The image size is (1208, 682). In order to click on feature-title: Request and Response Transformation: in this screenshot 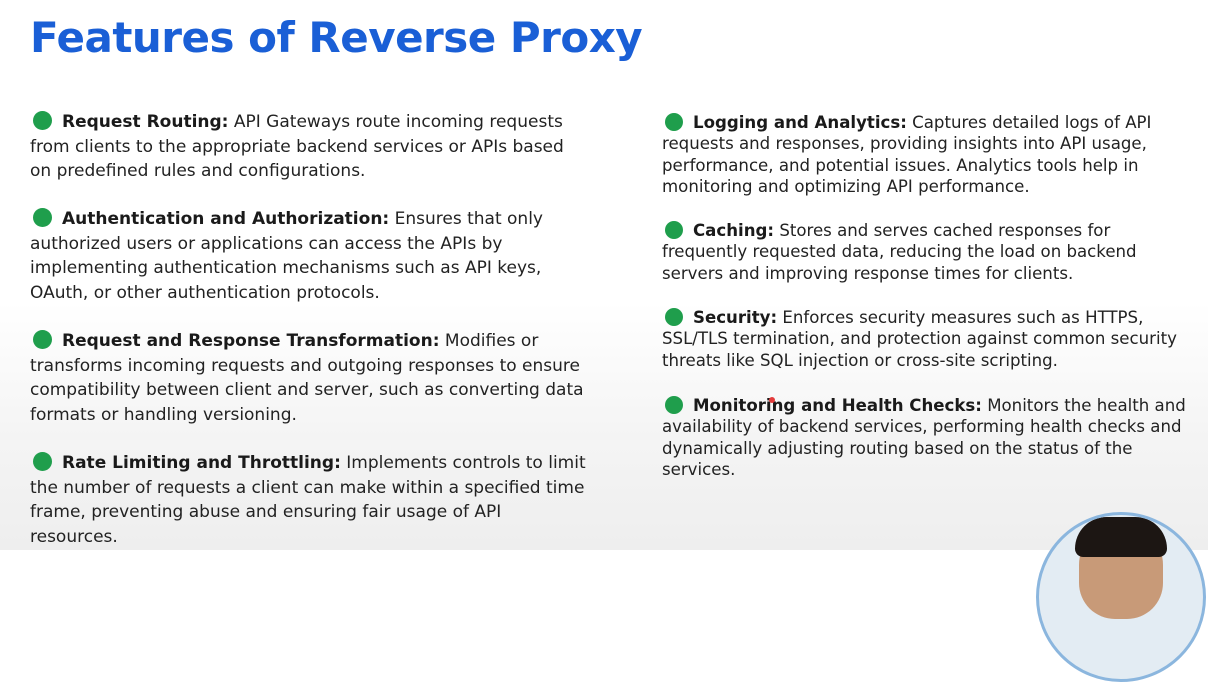, I will do `click(251, 341)`.